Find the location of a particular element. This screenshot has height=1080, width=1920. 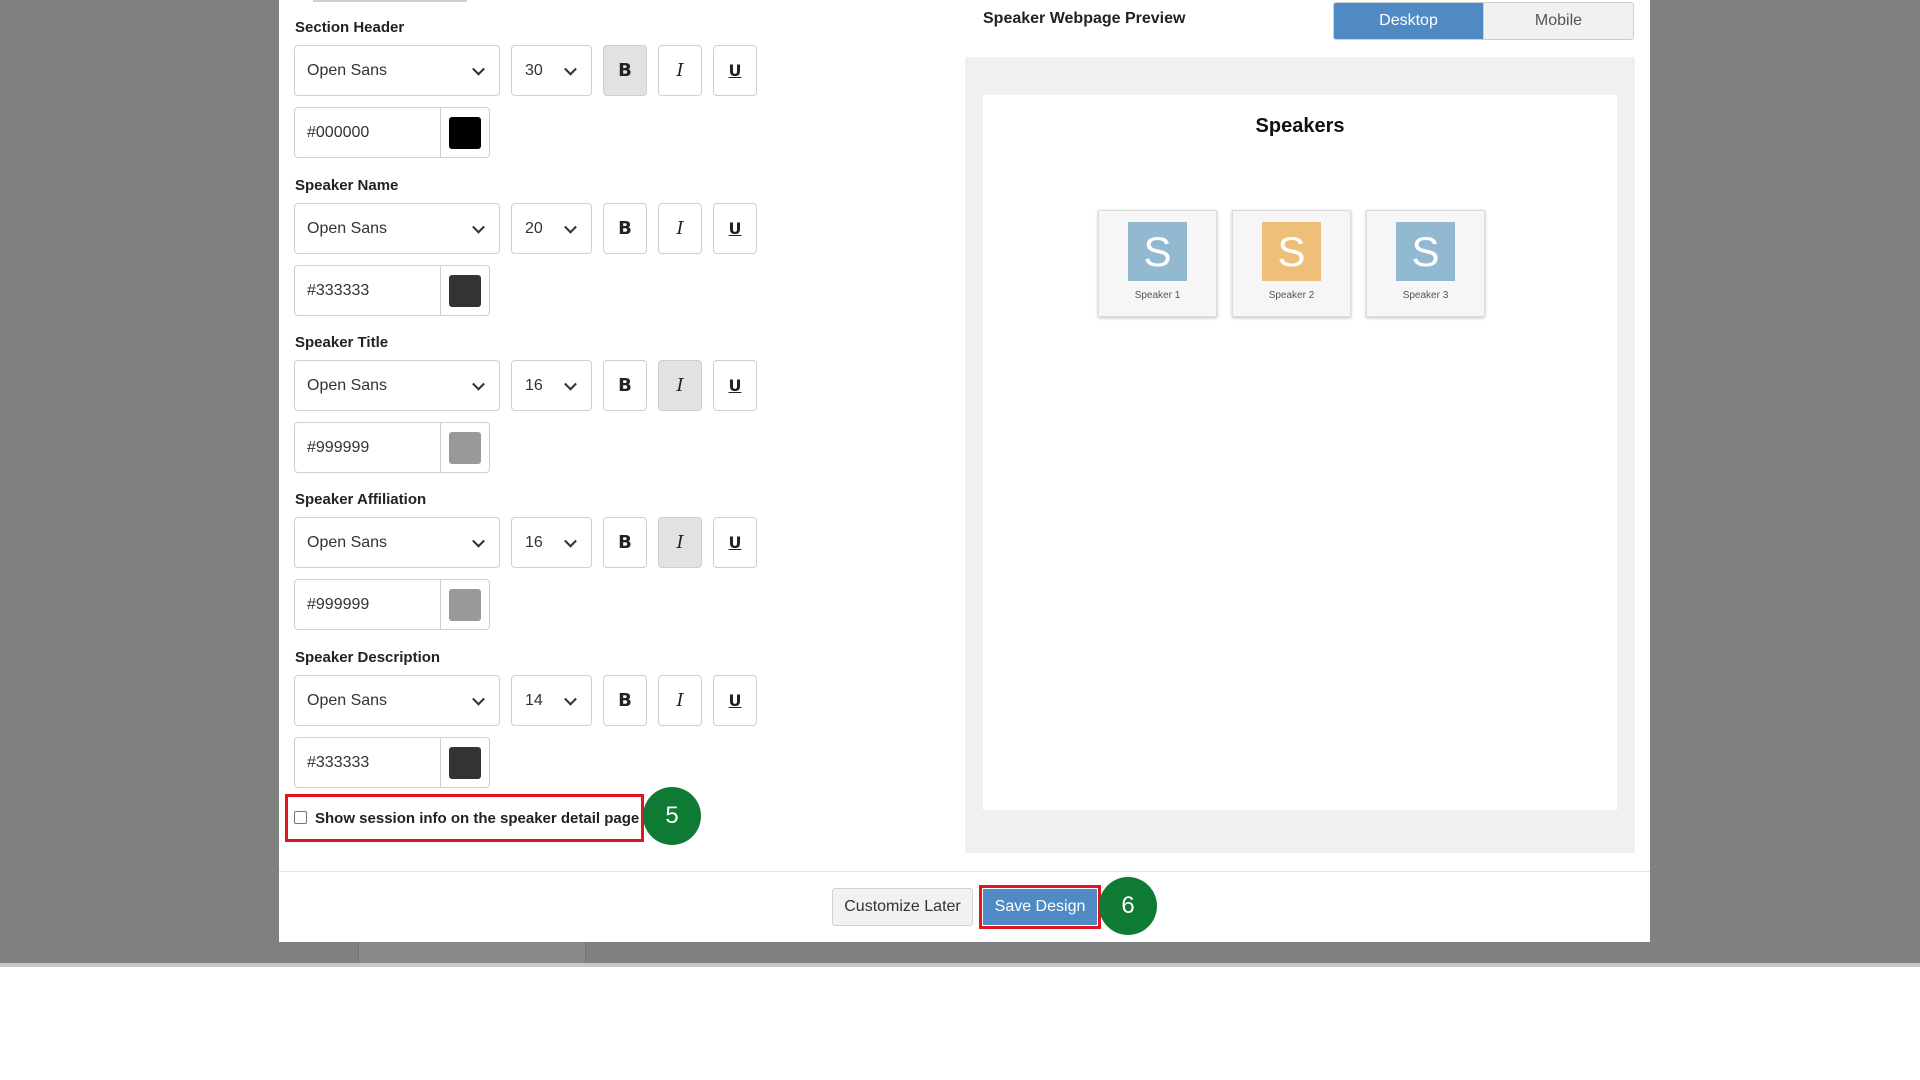

speaker-card: S Speaker 2 is located at coordinates (1291, 263).